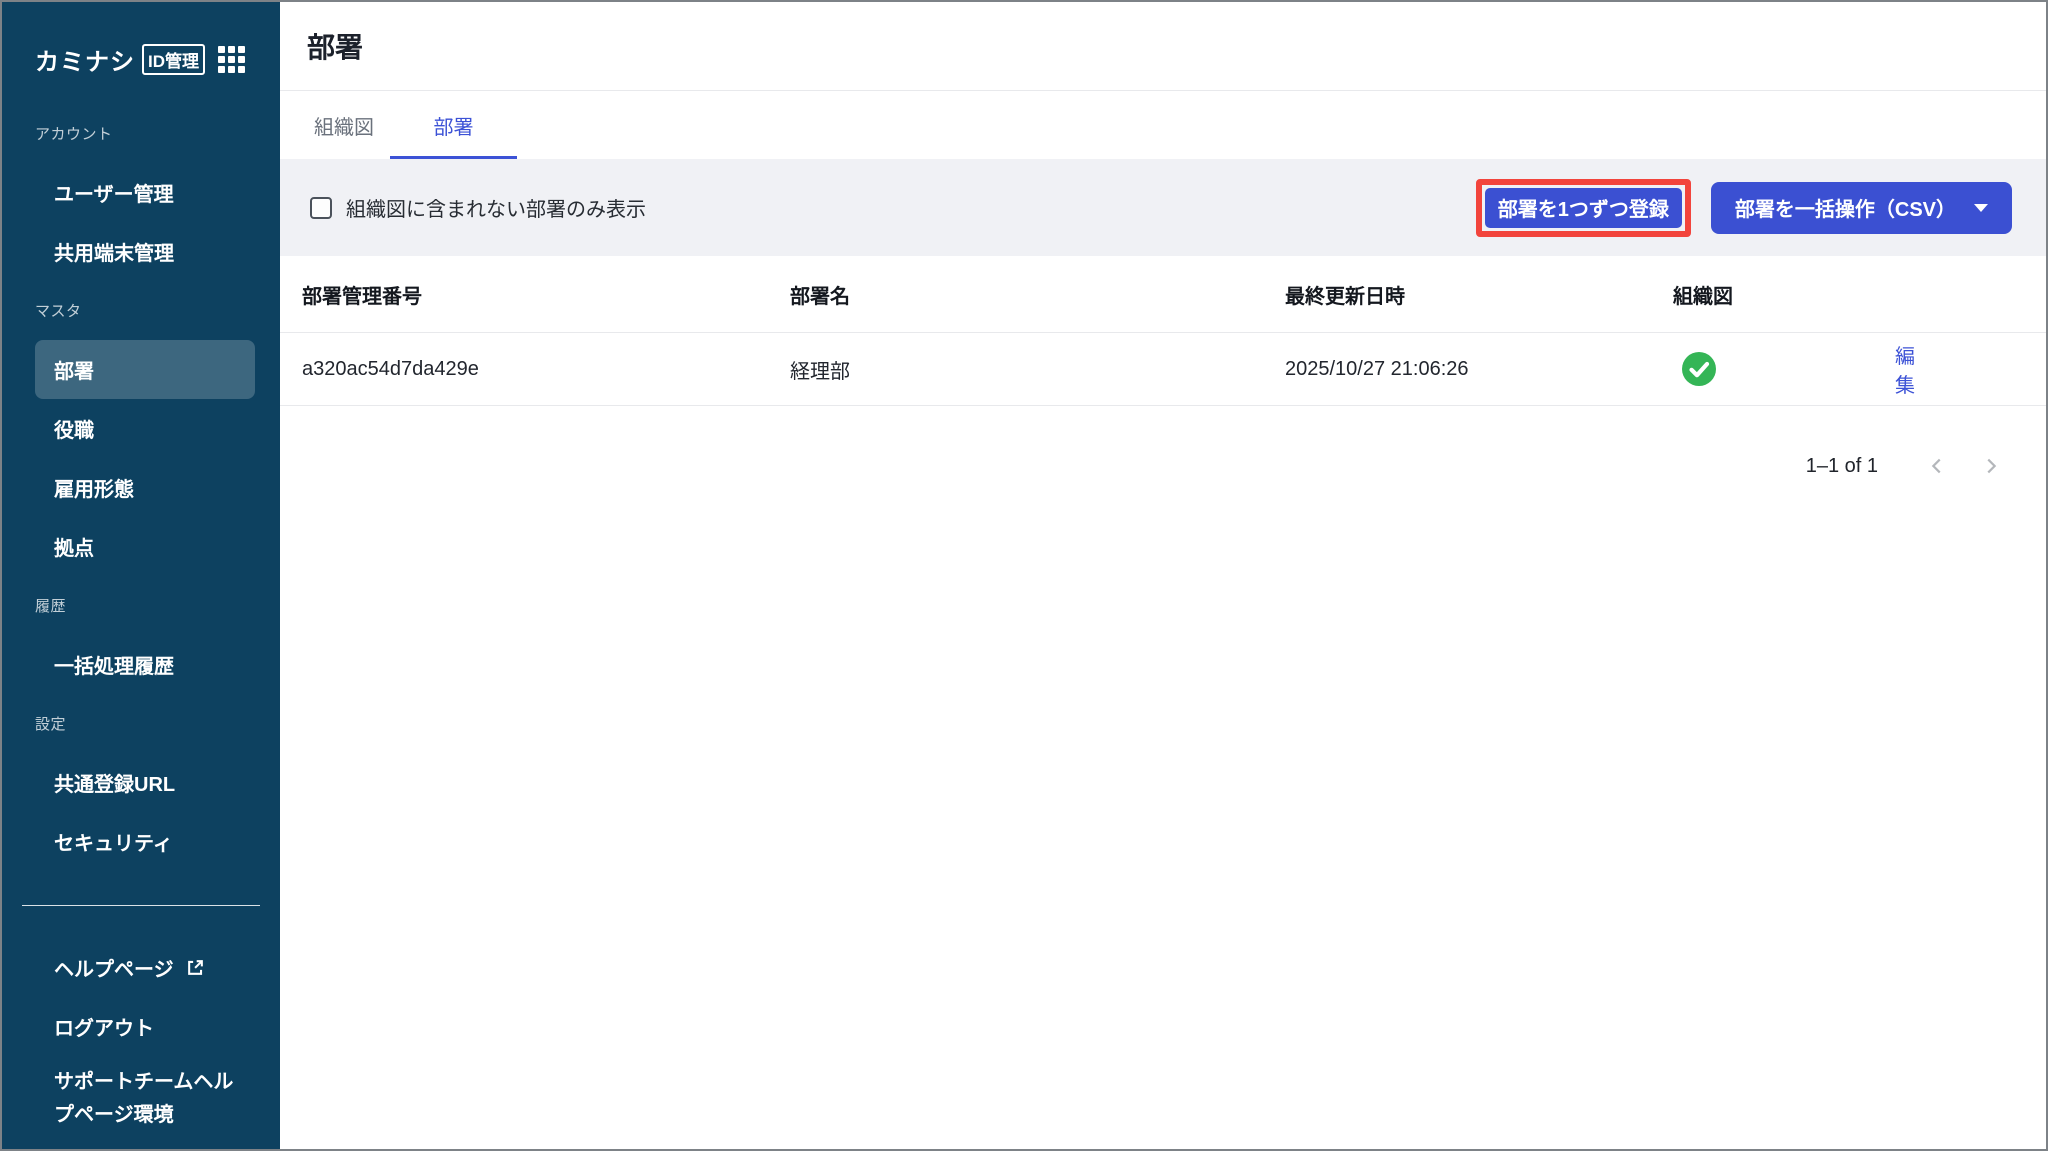 The width and height of the screenshot is (2048, 1151). I want to click on cell-actions: 編集, so click(1964, 369).